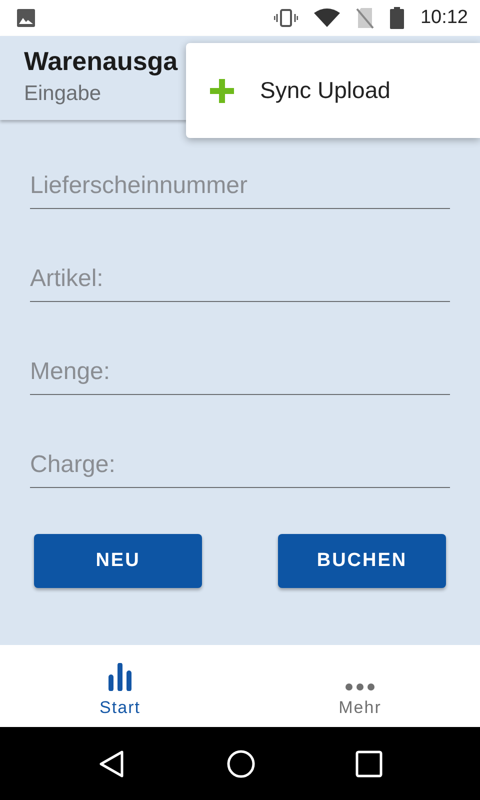  What do you see at coordinates (101, 62) in the screenshot?
I see `screen-title: Warenausga` at bounding box center [101, 62].